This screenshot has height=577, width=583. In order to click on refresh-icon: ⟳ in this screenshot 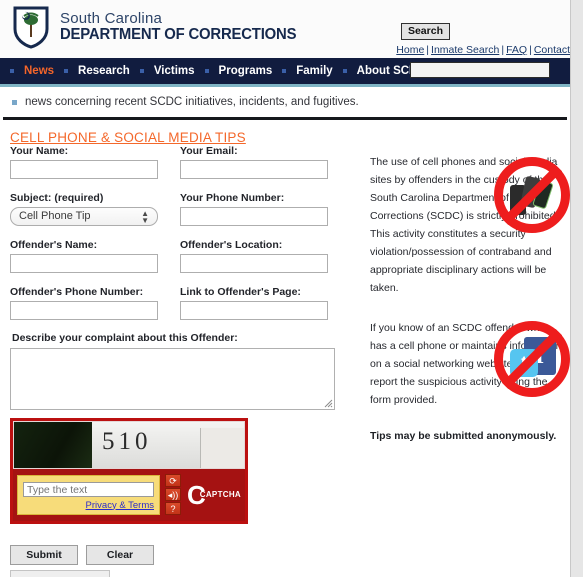, I will do `click(173, 480)`.